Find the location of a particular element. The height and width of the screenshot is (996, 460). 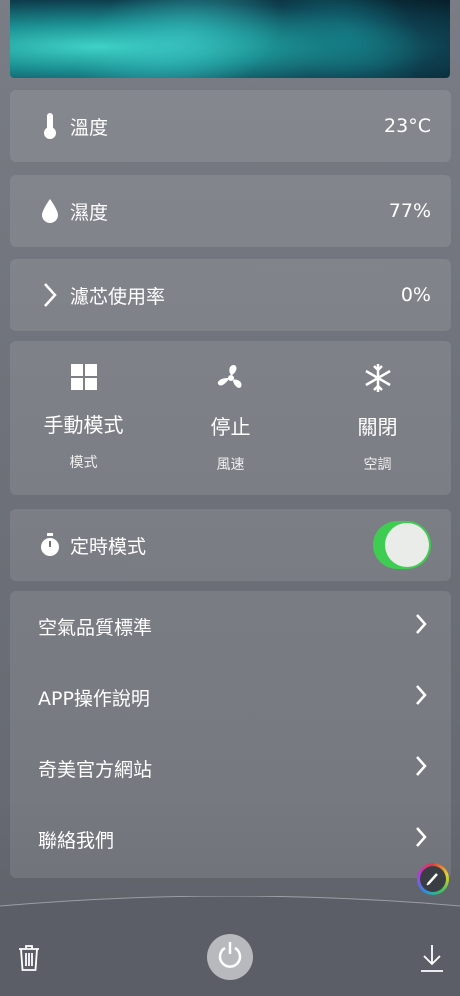

water-drop-icon is located at coordinates (50, 211).